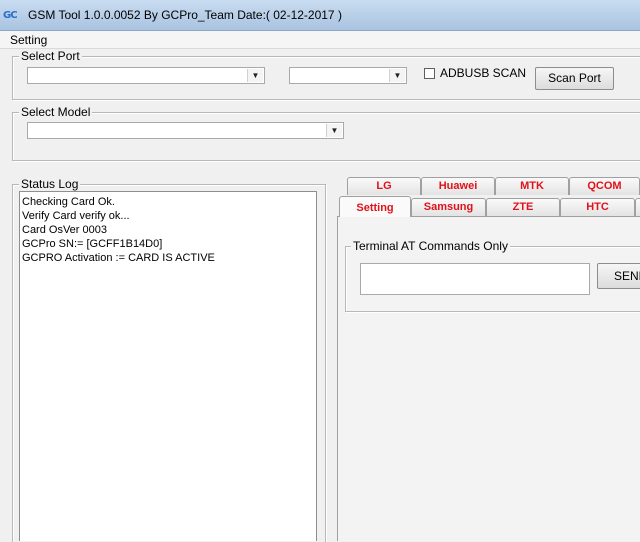  Describe the element at coordinates (10, 15) in the screenshot. I see `app-icon: GC` at that location.